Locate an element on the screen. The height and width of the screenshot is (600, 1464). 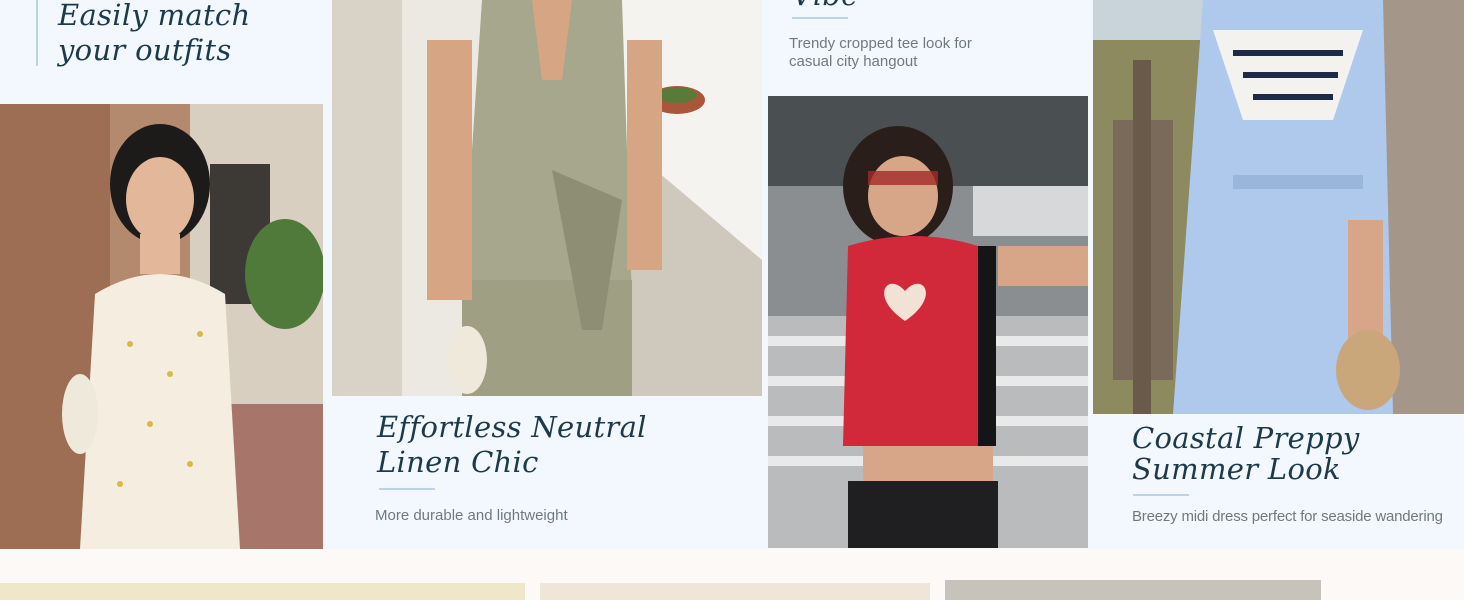
bottom-row-photo-right is located at coordinates (1133, 590).